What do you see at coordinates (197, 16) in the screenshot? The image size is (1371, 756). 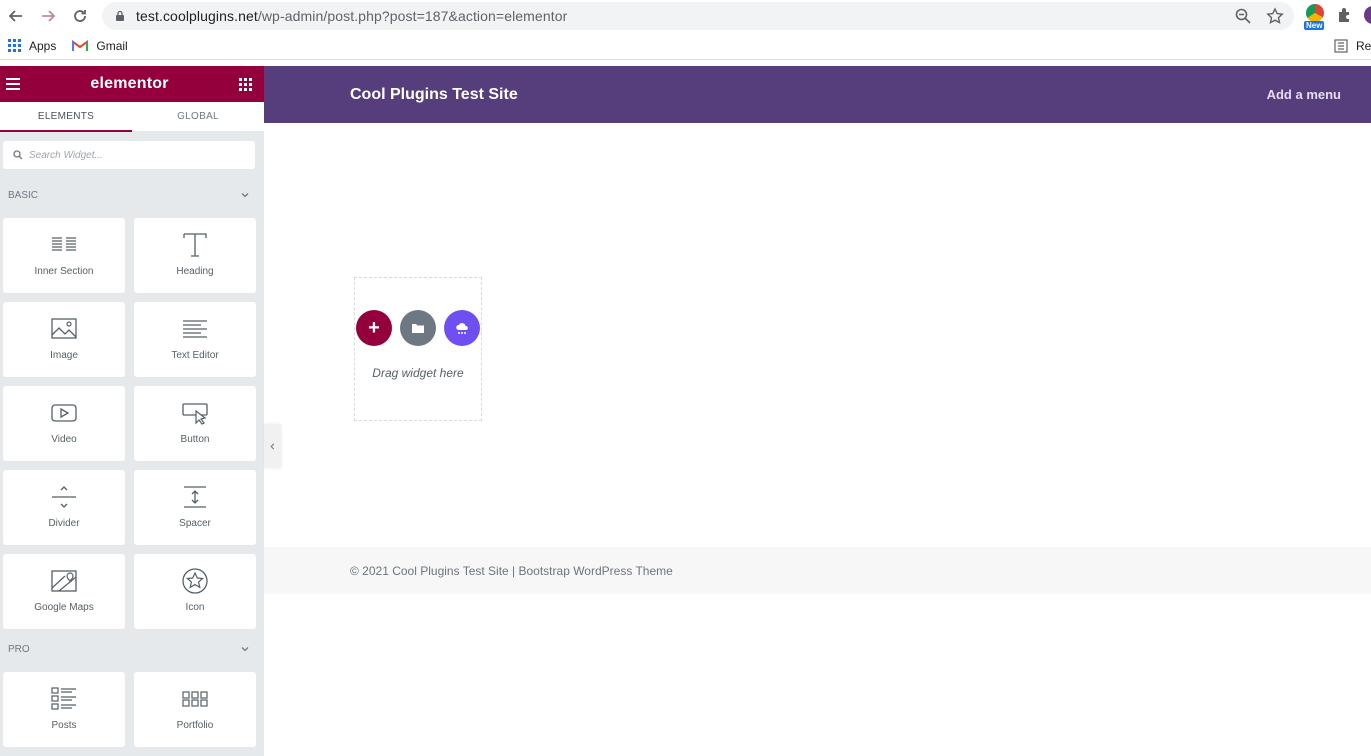 I see `url-host: test.coolplugins.net` at bounding box center [197, 16].